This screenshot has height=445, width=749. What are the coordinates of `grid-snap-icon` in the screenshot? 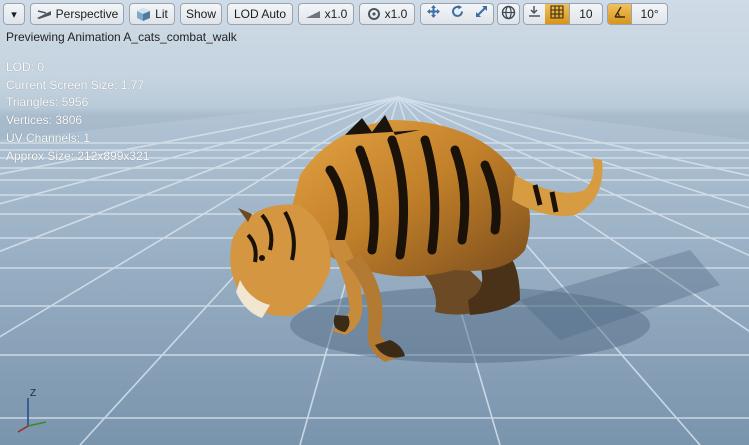 It's located at (557, 14).